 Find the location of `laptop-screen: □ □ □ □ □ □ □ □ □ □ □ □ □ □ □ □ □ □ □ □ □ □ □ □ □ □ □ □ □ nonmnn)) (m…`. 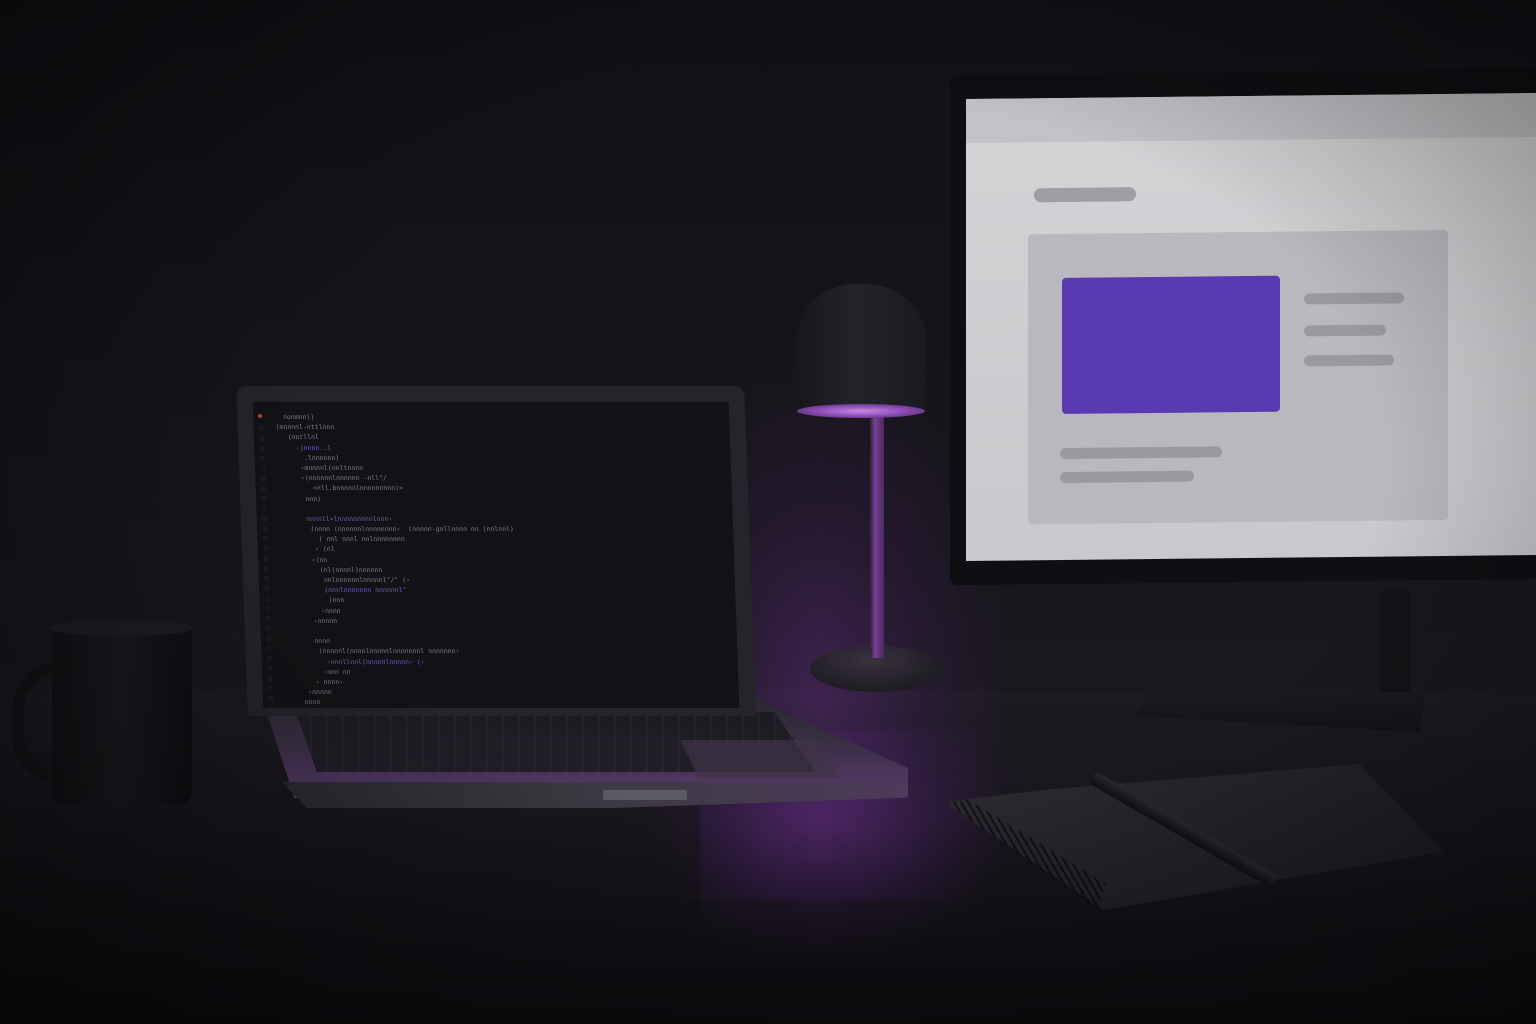

laptop-screen: □ □ □ □ □ □ □ □ □ □ □ □ □ □ □ □ □ □ □ □ □ □ □ □ □ □ □ □ □ nonmnn)) (m… is located at coordinates (496, 555).